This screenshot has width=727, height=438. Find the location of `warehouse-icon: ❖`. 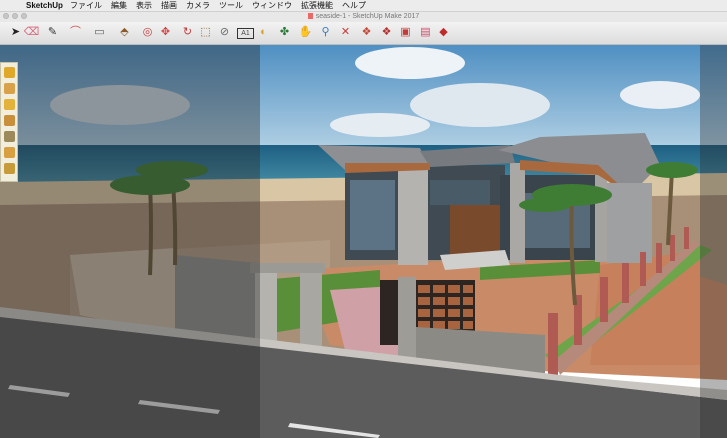

warehouse-icon: ❖ is located at coordinates (366, 32).